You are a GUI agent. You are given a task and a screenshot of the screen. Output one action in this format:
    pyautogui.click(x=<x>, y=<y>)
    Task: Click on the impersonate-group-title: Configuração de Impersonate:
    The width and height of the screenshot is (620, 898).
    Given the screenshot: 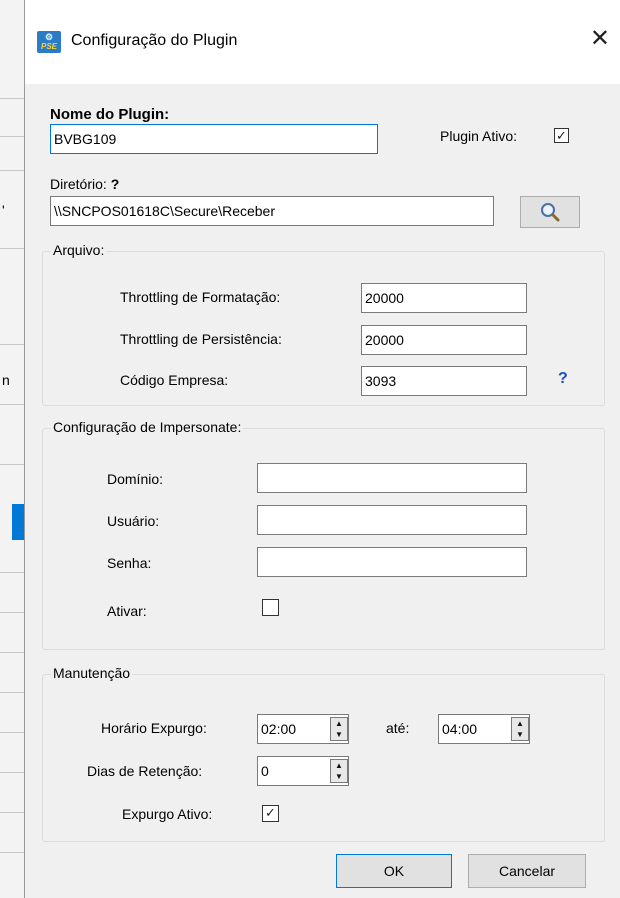 What is the action you would take?
    pyautogui.click(x=147, y=427)
    